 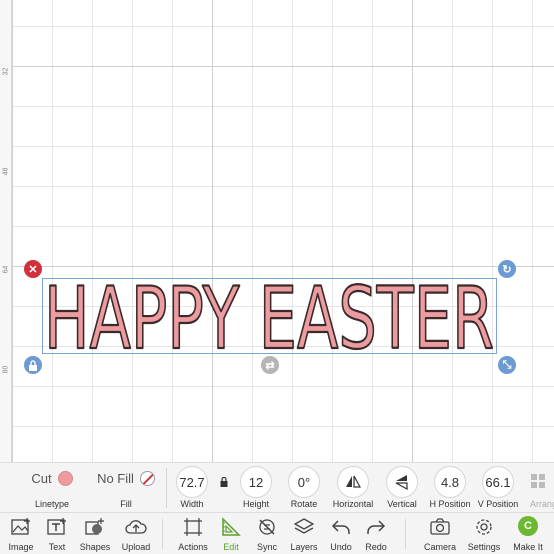 What do you see at coordinates (6, 71) in the screenshot?
I see `ruler-mark: 32` at bounding box center [6, 71].